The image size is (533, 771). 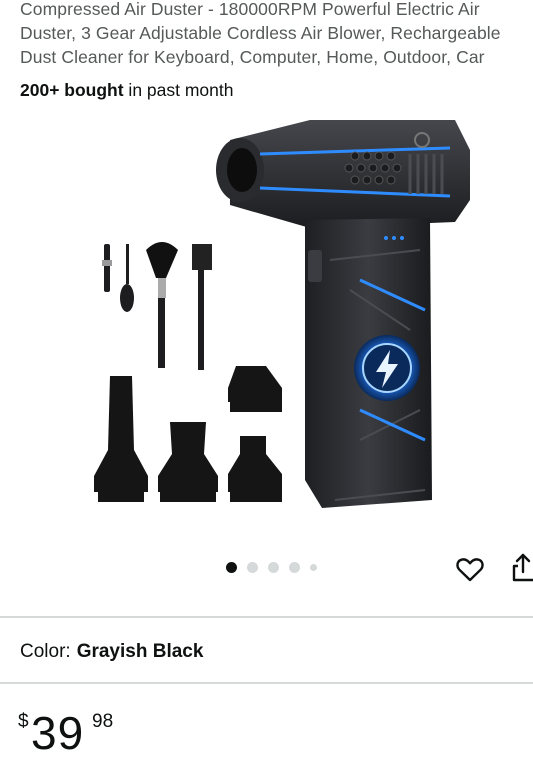 What do you see at coordinates (103, 721) in the screenshot?
I see `price-fraction: 98` at bounding box center [103, 721].